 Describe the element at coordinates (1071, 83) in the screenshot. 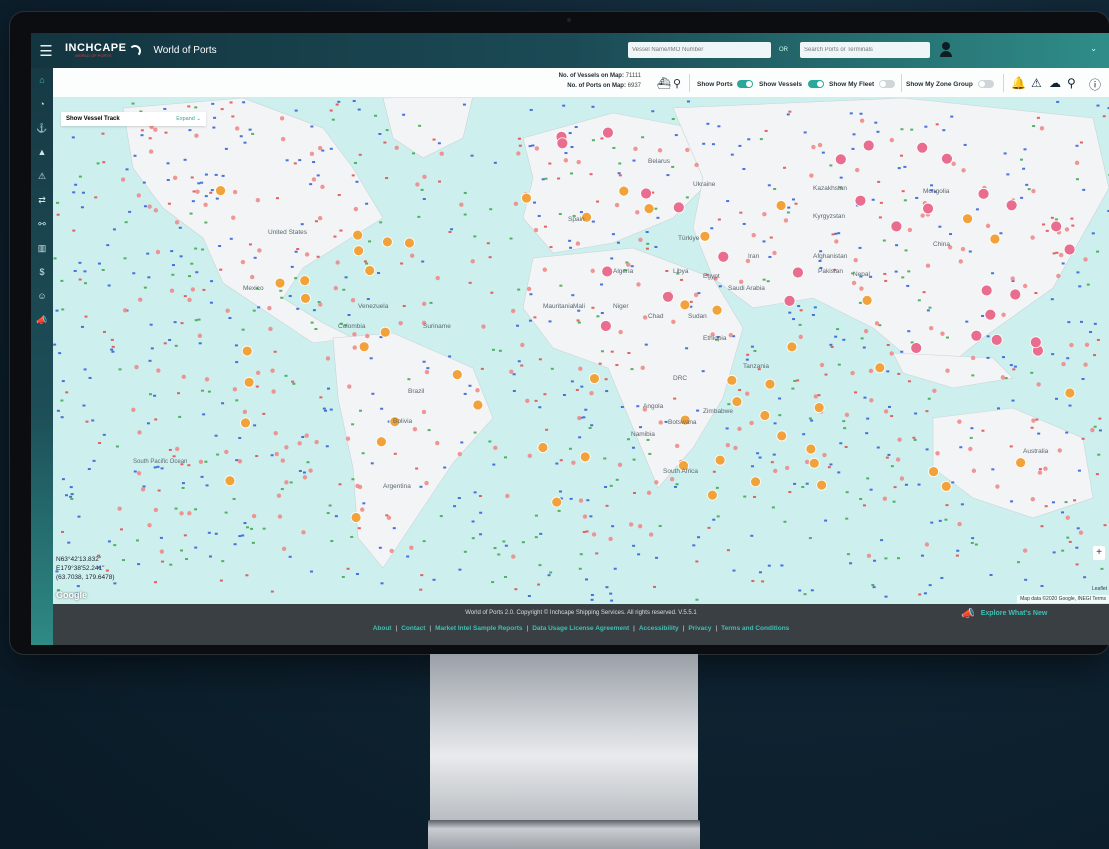

I see `route-icon: ⚲` at that location.